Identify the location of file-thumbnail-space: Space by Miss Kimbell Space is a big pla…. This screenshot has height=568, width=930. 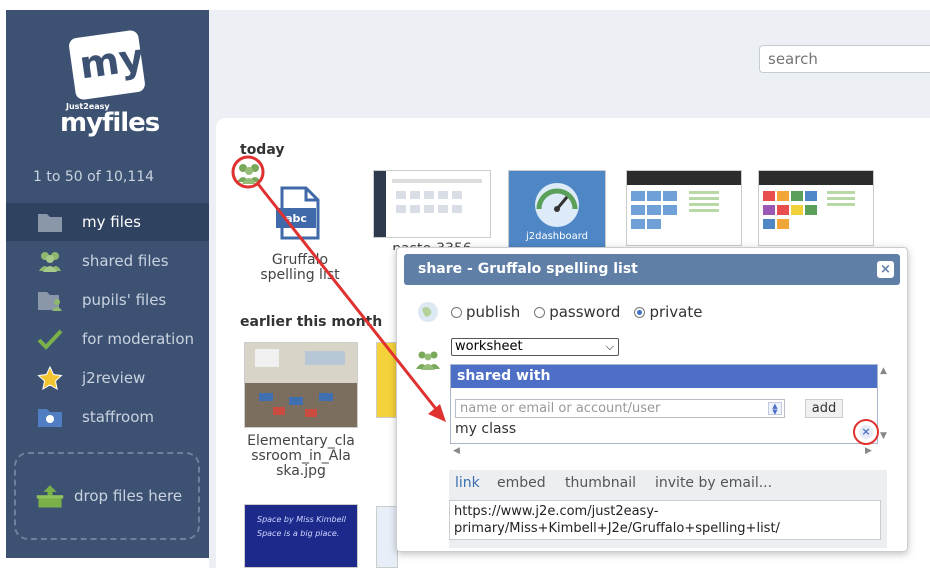
(301, 536).